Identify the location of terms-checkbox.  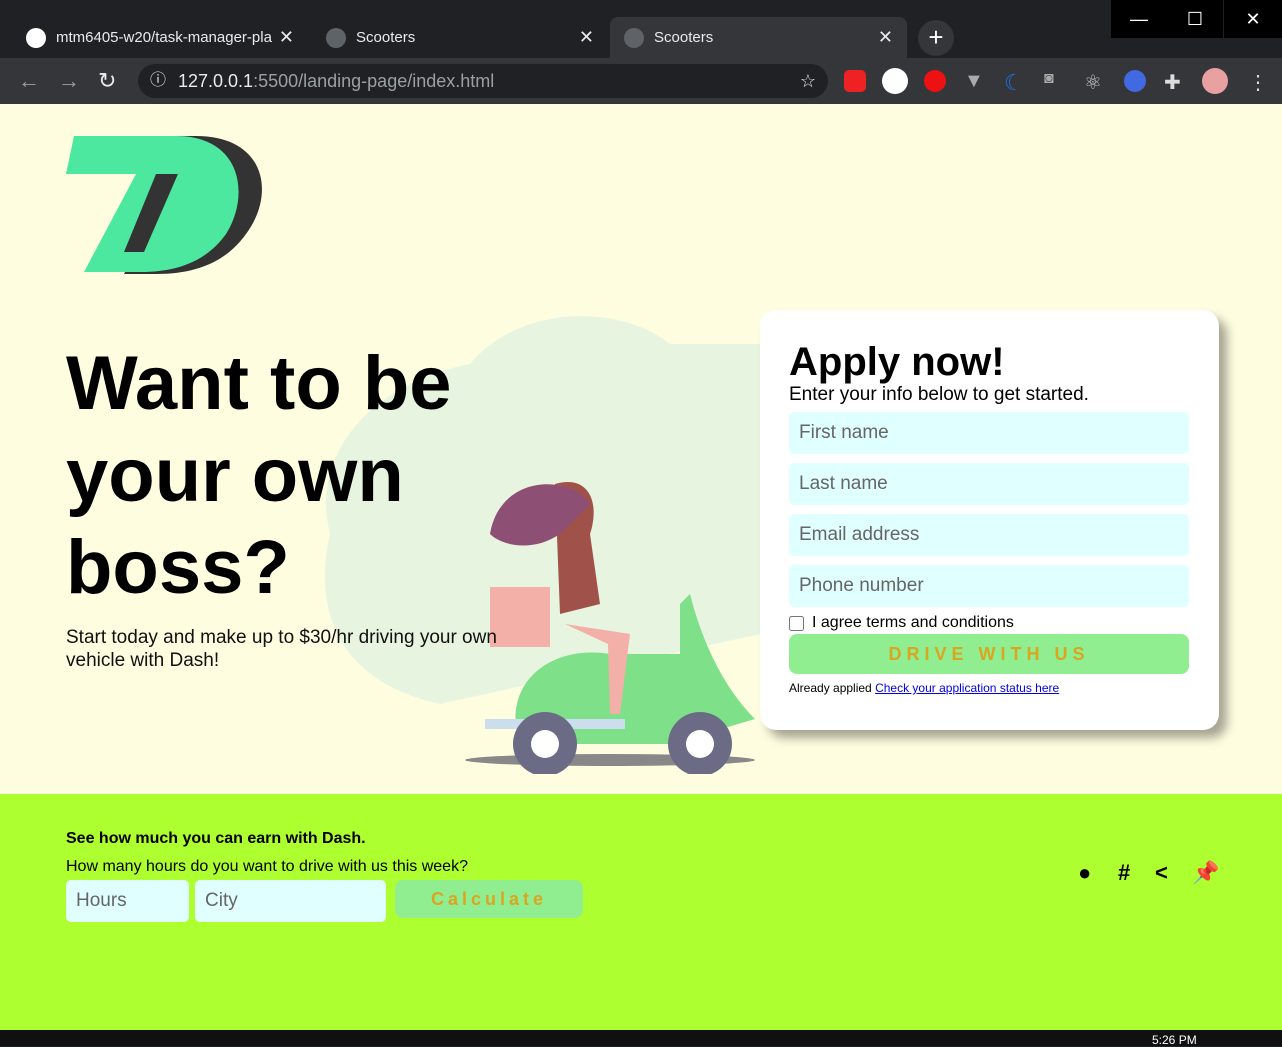
(796, 623).